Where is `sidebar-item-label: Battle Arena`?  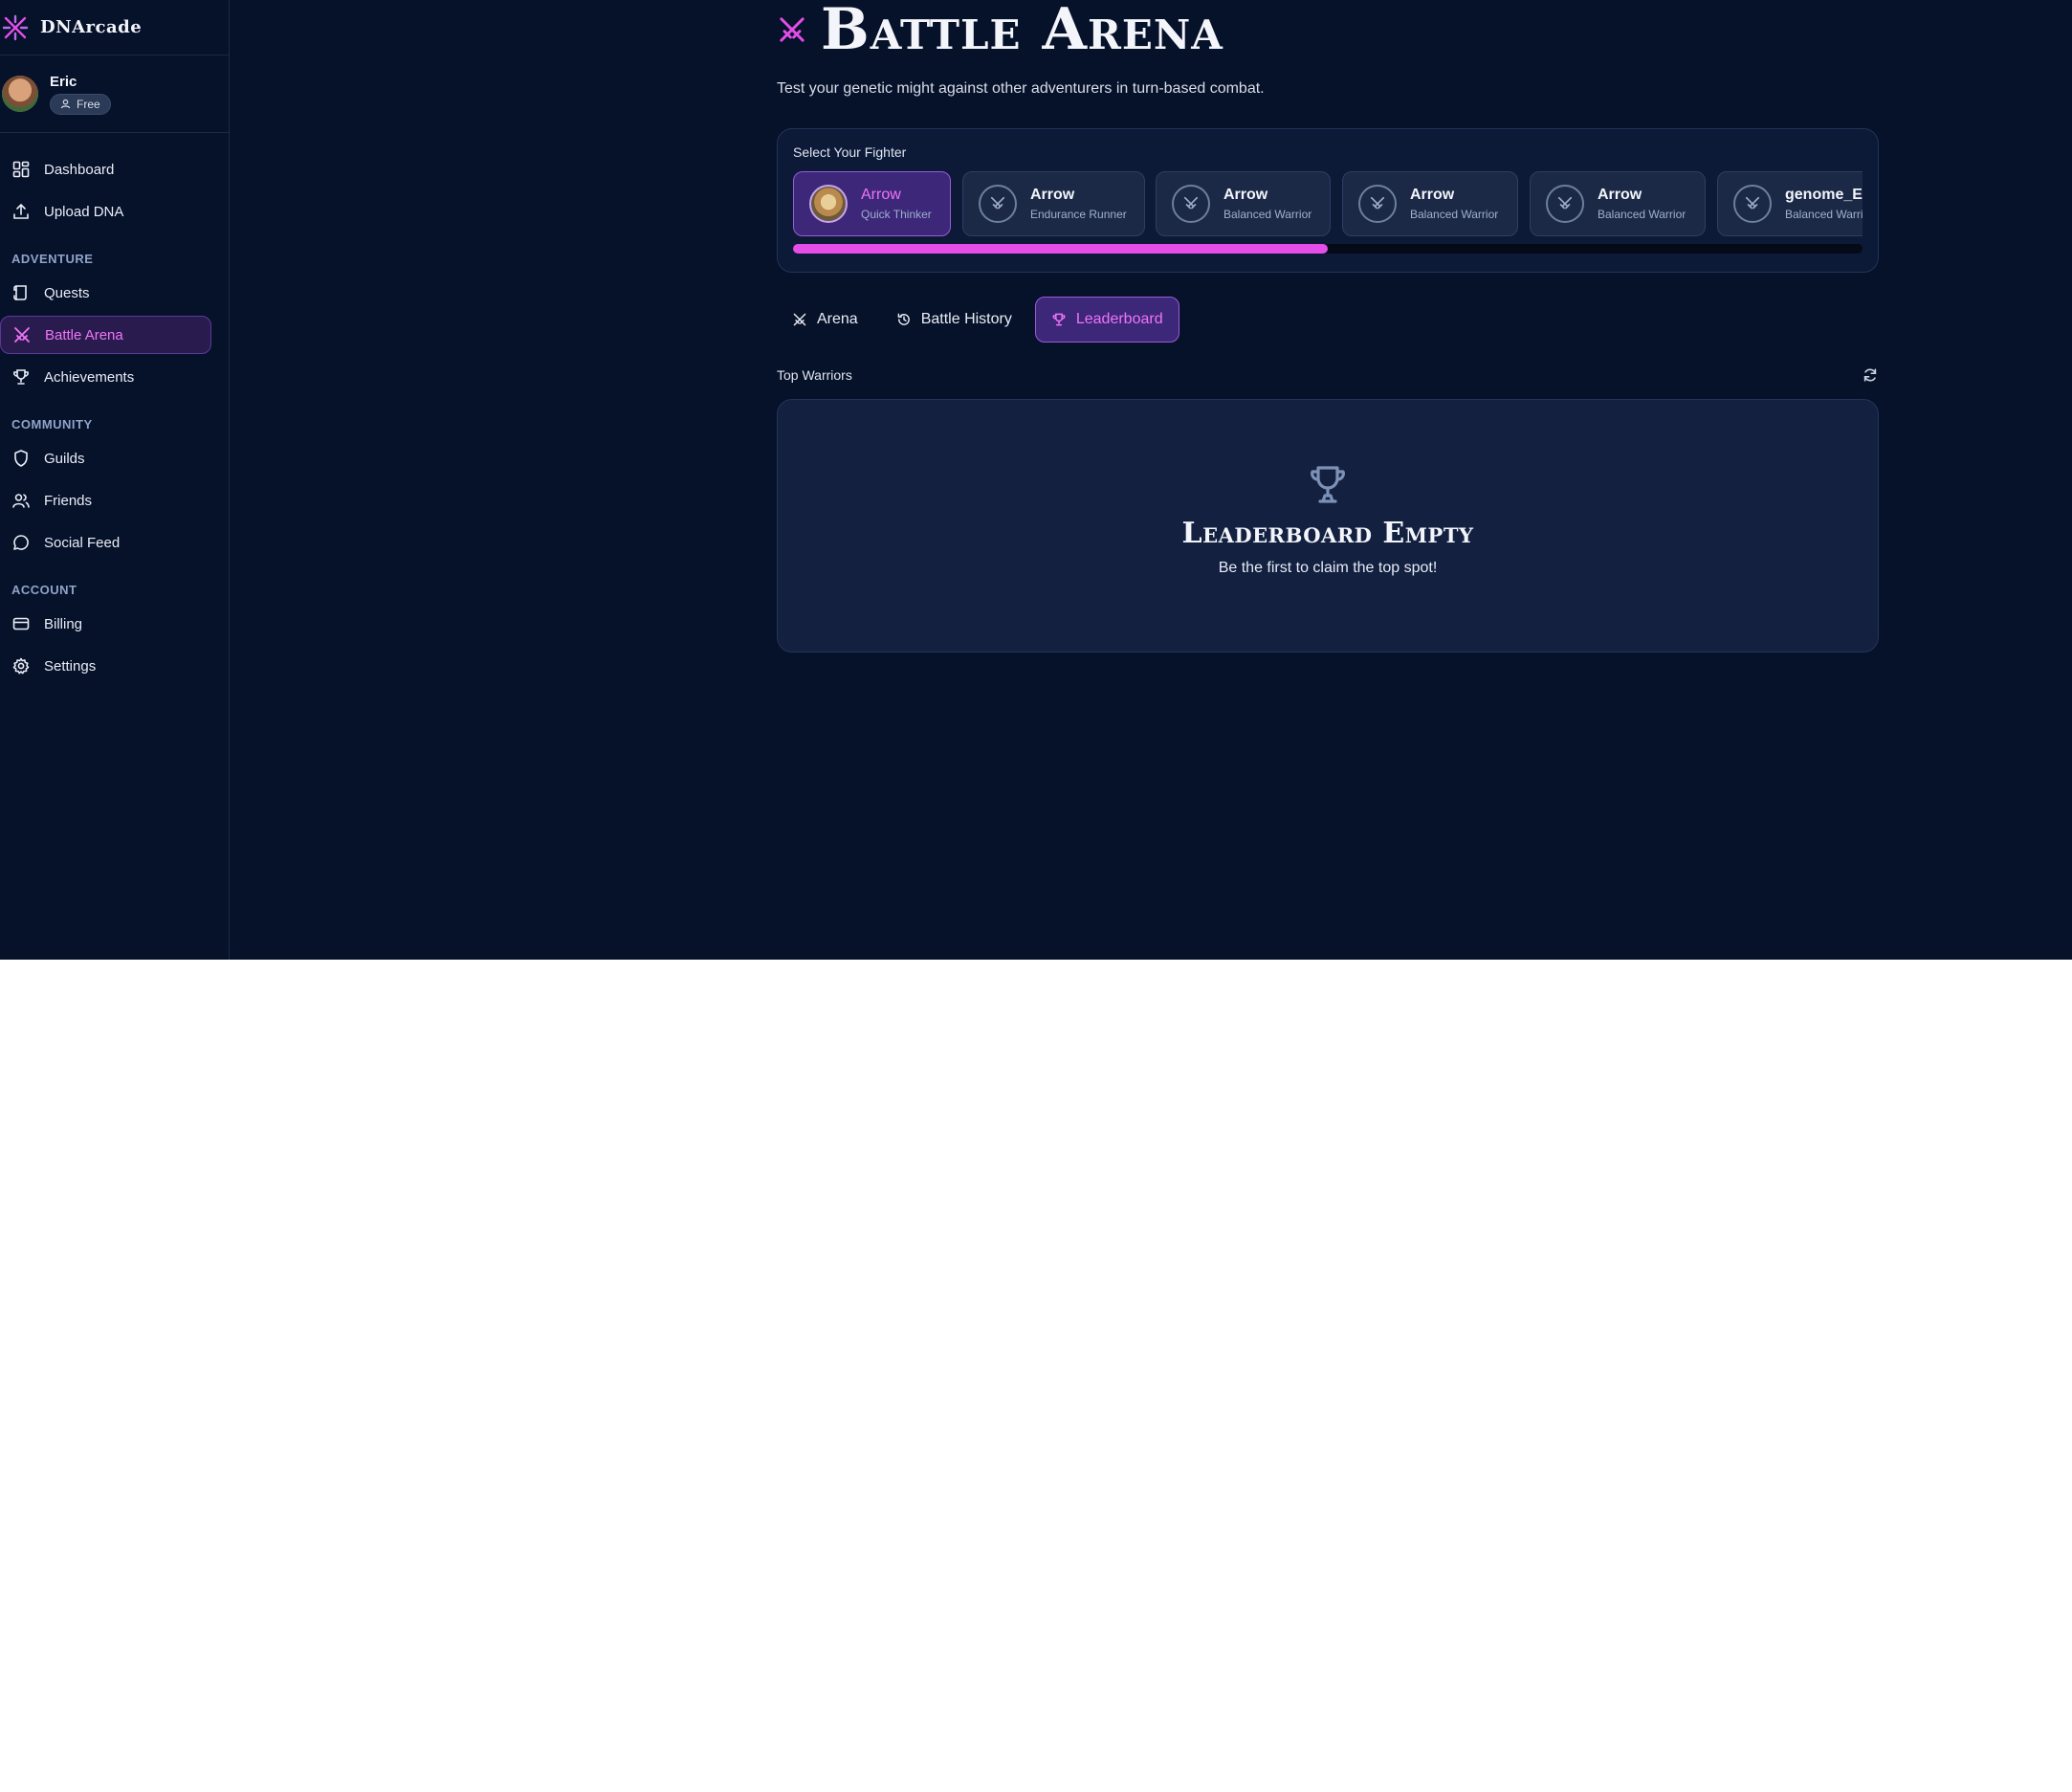 sidebar-item-label: Battle Arena is located at coordinates (84, 334).